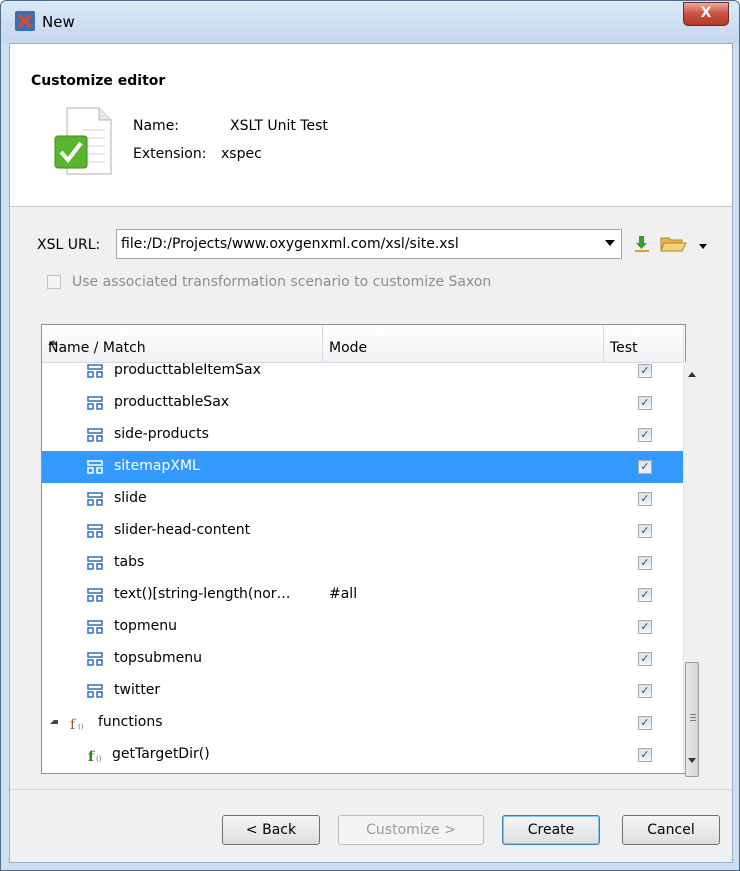  What do you see at coordinates (156, 126) in the screenshot?
I see `name-label: Name:` at bounding box center [156, 126].